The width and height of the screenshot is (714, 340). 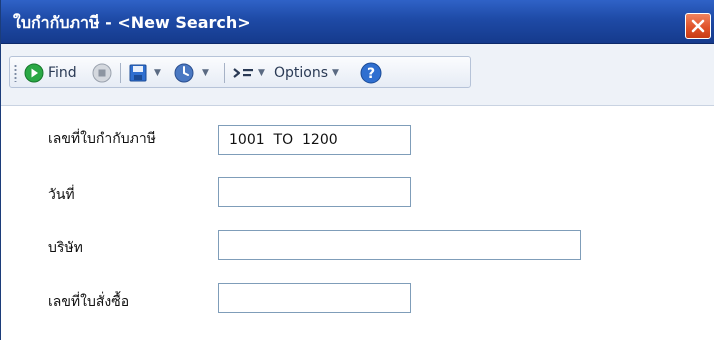 What do you see at coordinates (62, 73) in the screenshot?
I see `find-label: Find` at bounding box center [62, 73].